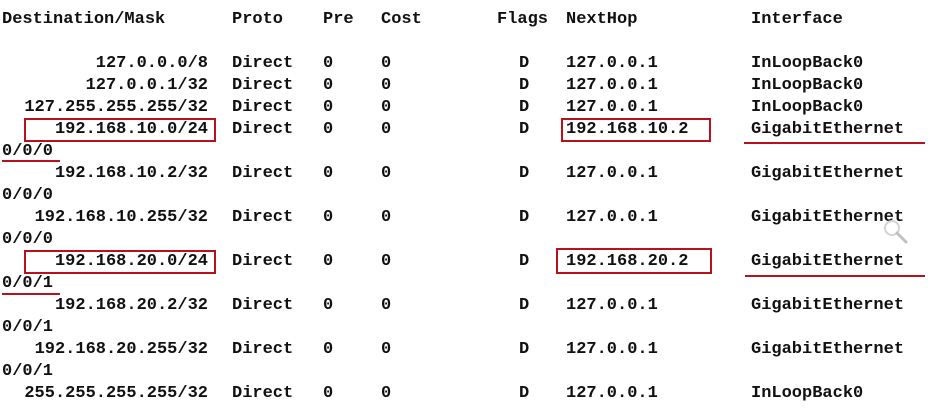  What do you see at coordinates (116, 107) in the screenshot?
I see `route-destination: 127.255.255.255/32` at bounding box center [116, 107].